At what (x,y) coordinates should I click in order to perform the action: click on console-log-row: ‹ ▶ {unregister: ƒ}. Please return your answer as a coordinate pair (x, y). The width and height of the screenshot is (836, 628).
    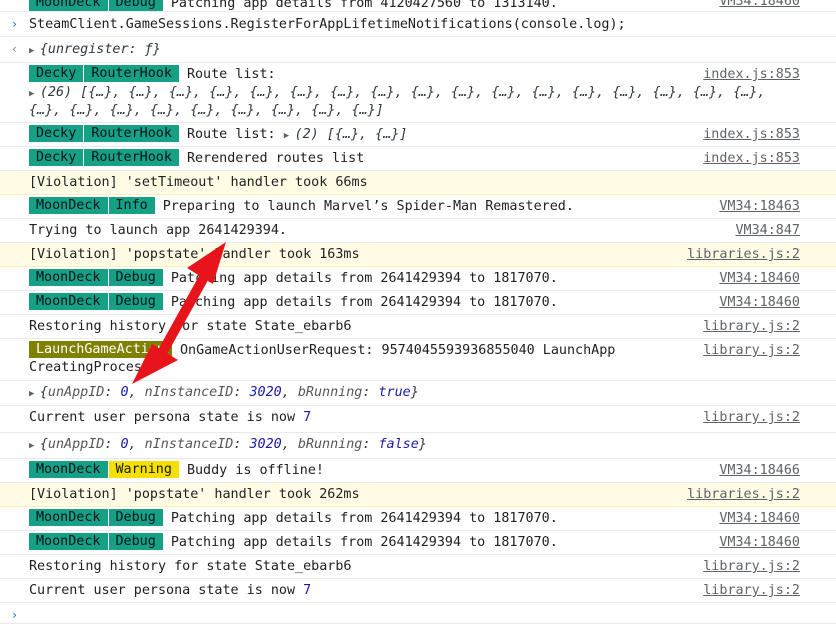
    Looking at the image, I should click on (418, 50).